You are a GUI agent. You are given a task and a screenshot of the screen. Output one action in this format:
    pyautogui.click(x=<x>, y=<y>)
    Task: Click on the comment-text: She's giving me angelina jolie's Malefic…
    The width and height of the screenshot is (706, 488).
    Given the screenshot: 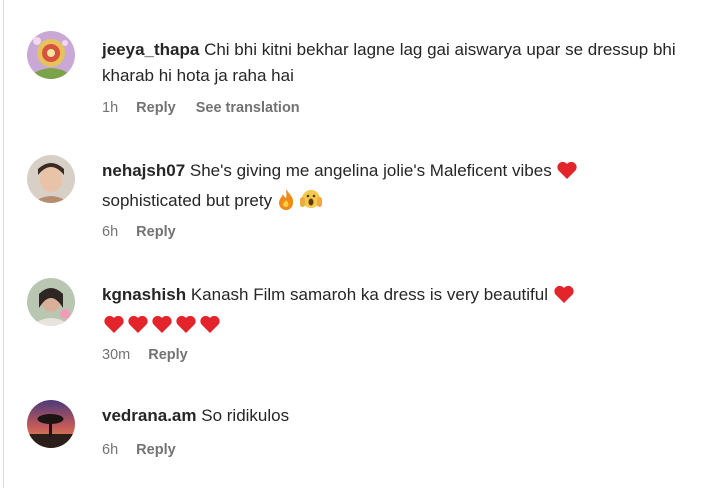 What is the action you would take?
    pyautogui.click(x=370, y=170)
    